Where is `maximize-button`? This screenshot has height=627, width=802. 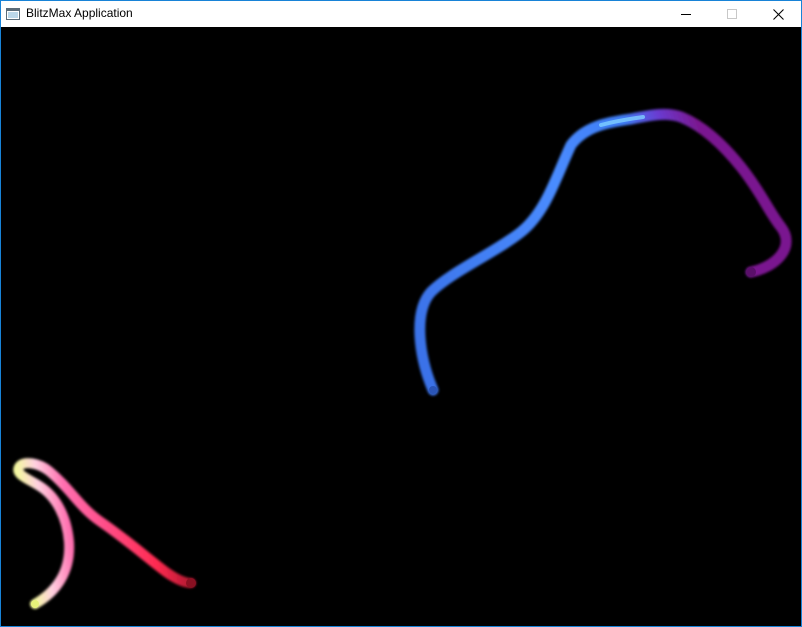 maximize-button is located at coordinates (732, 14).